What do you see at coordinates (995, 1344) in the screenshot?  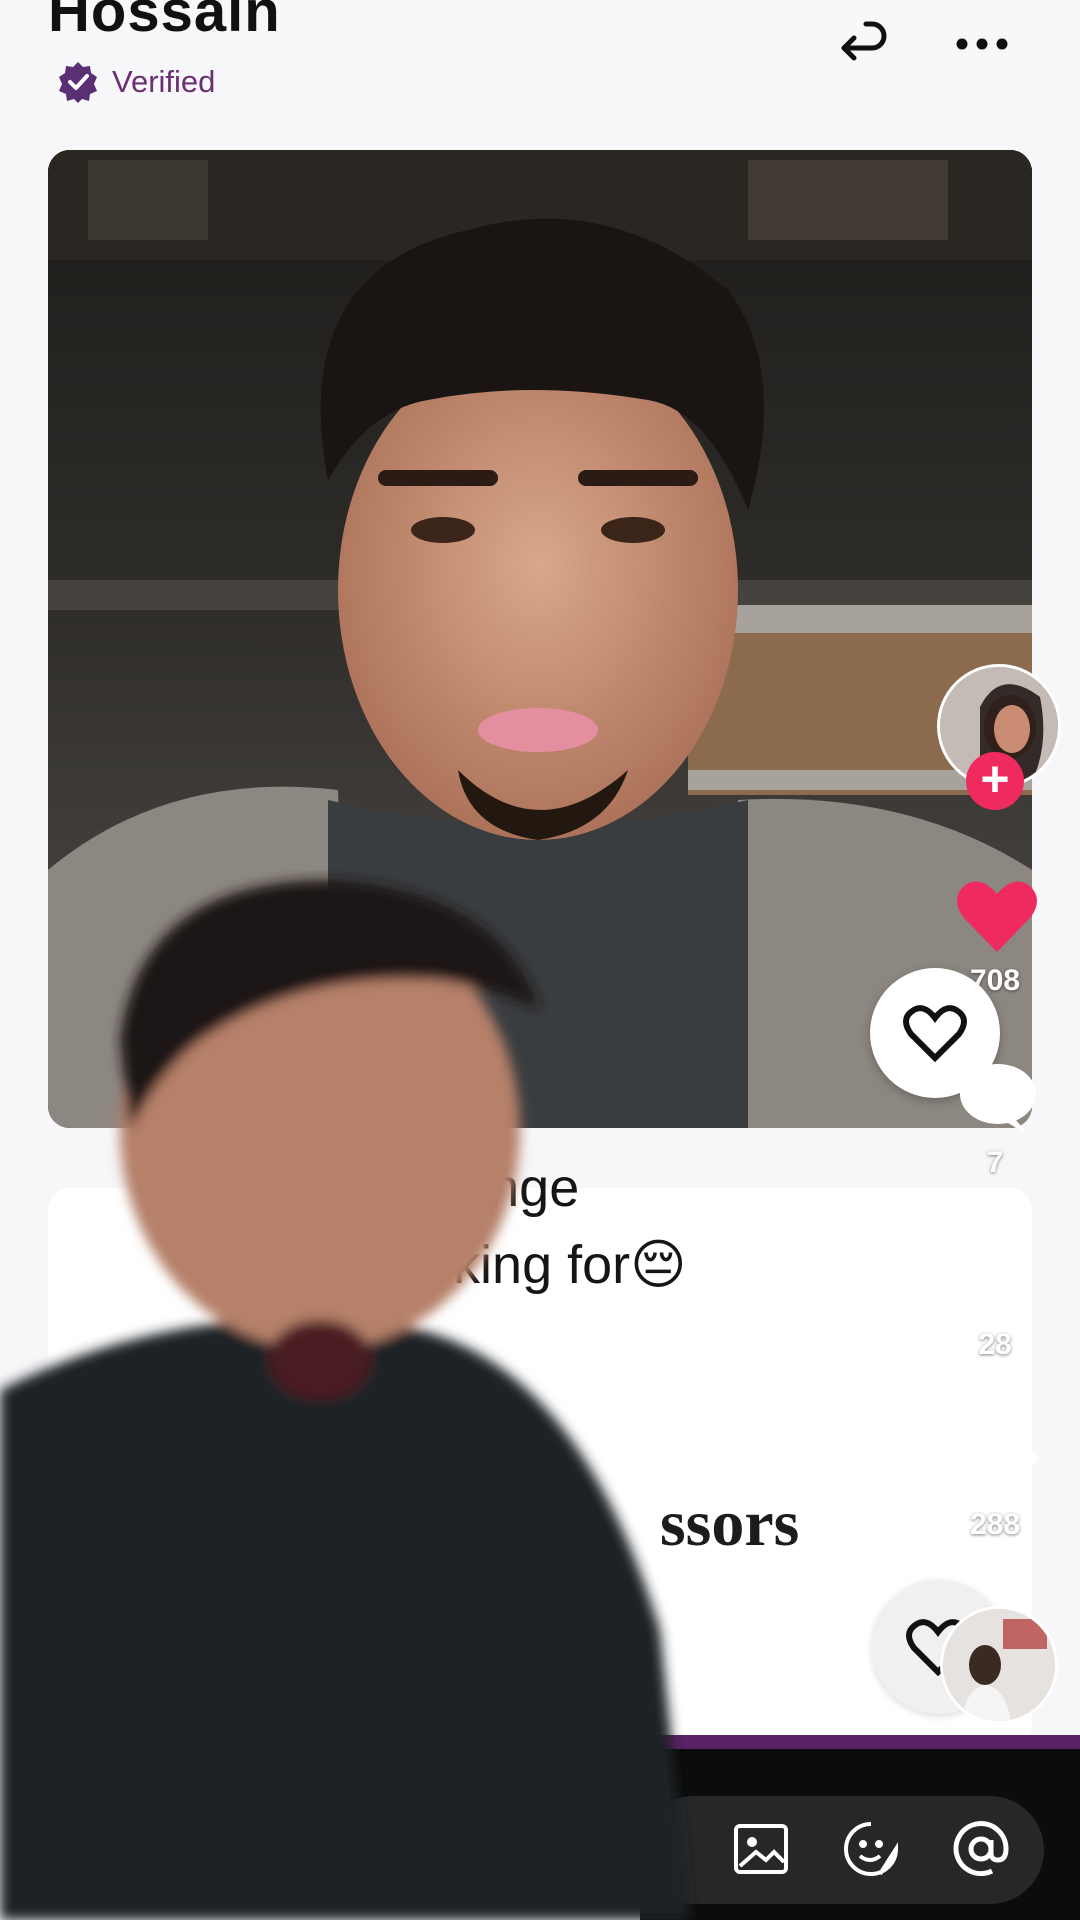 I see `save-count: 28` at bounding box center [995, 1344].